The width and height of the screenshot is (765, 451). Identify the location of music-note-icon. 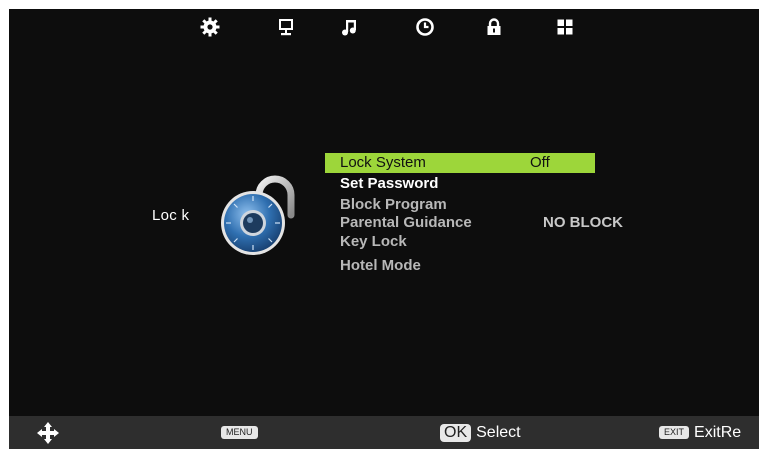
(349, 28).